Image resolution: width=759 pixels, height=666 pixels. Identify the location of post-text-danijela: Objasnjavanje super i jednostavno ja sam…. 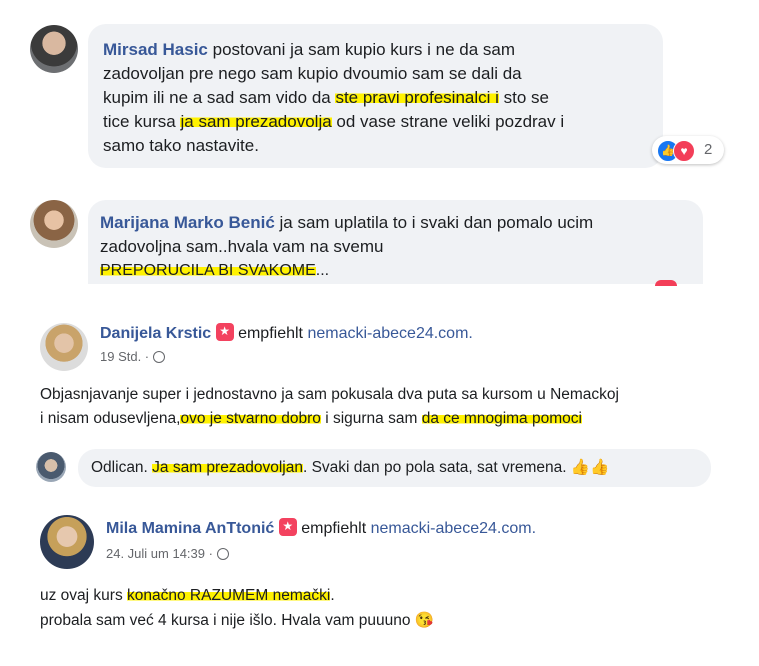
(329, 407).